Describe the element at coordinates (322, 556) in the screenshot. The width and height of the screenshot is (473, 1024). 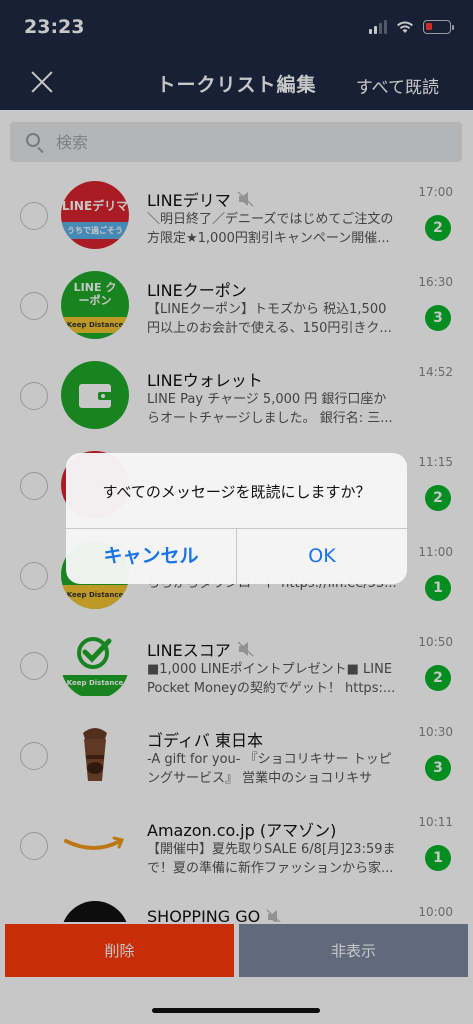
I see `dialog-ok-button: OK` at that location.